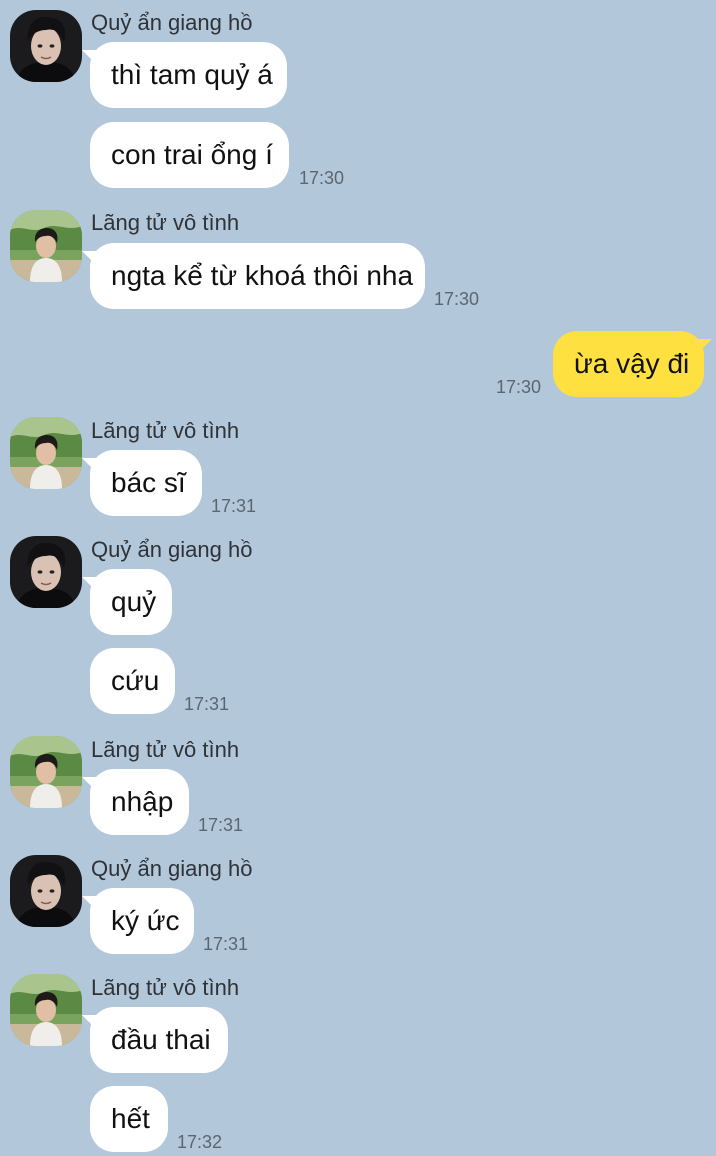  Describe the element at coordinates (189, 155) in the screenshot. I see `message-bubble: con trai ổng í` at that location.